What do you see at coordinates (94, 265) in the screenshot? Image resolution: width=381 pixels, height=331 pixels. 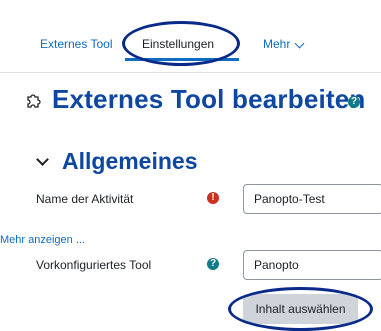 I see `preconfigured-tool-label: Vorkonfiguriertes Tool` at bounding box center [94, 265].